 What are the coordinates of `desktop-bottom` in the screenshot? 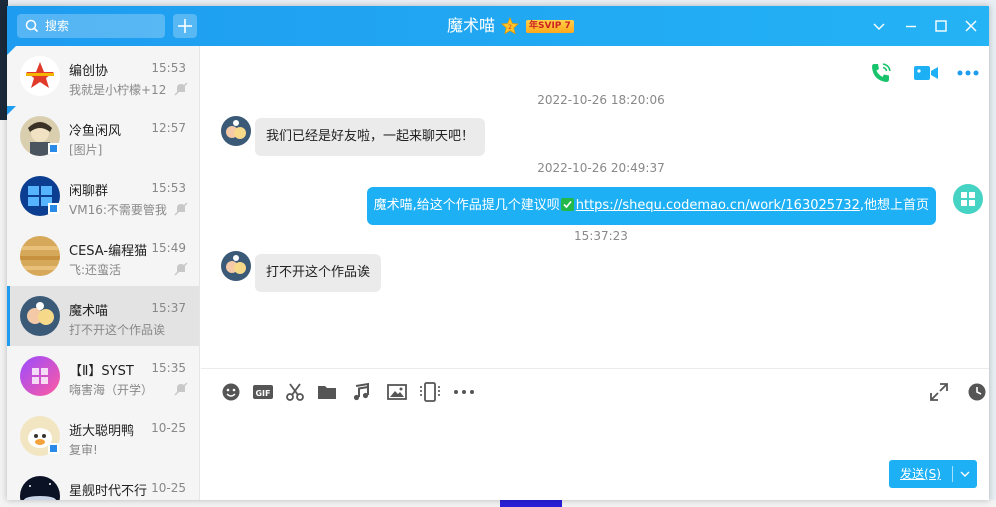 It's located at (498, 503).